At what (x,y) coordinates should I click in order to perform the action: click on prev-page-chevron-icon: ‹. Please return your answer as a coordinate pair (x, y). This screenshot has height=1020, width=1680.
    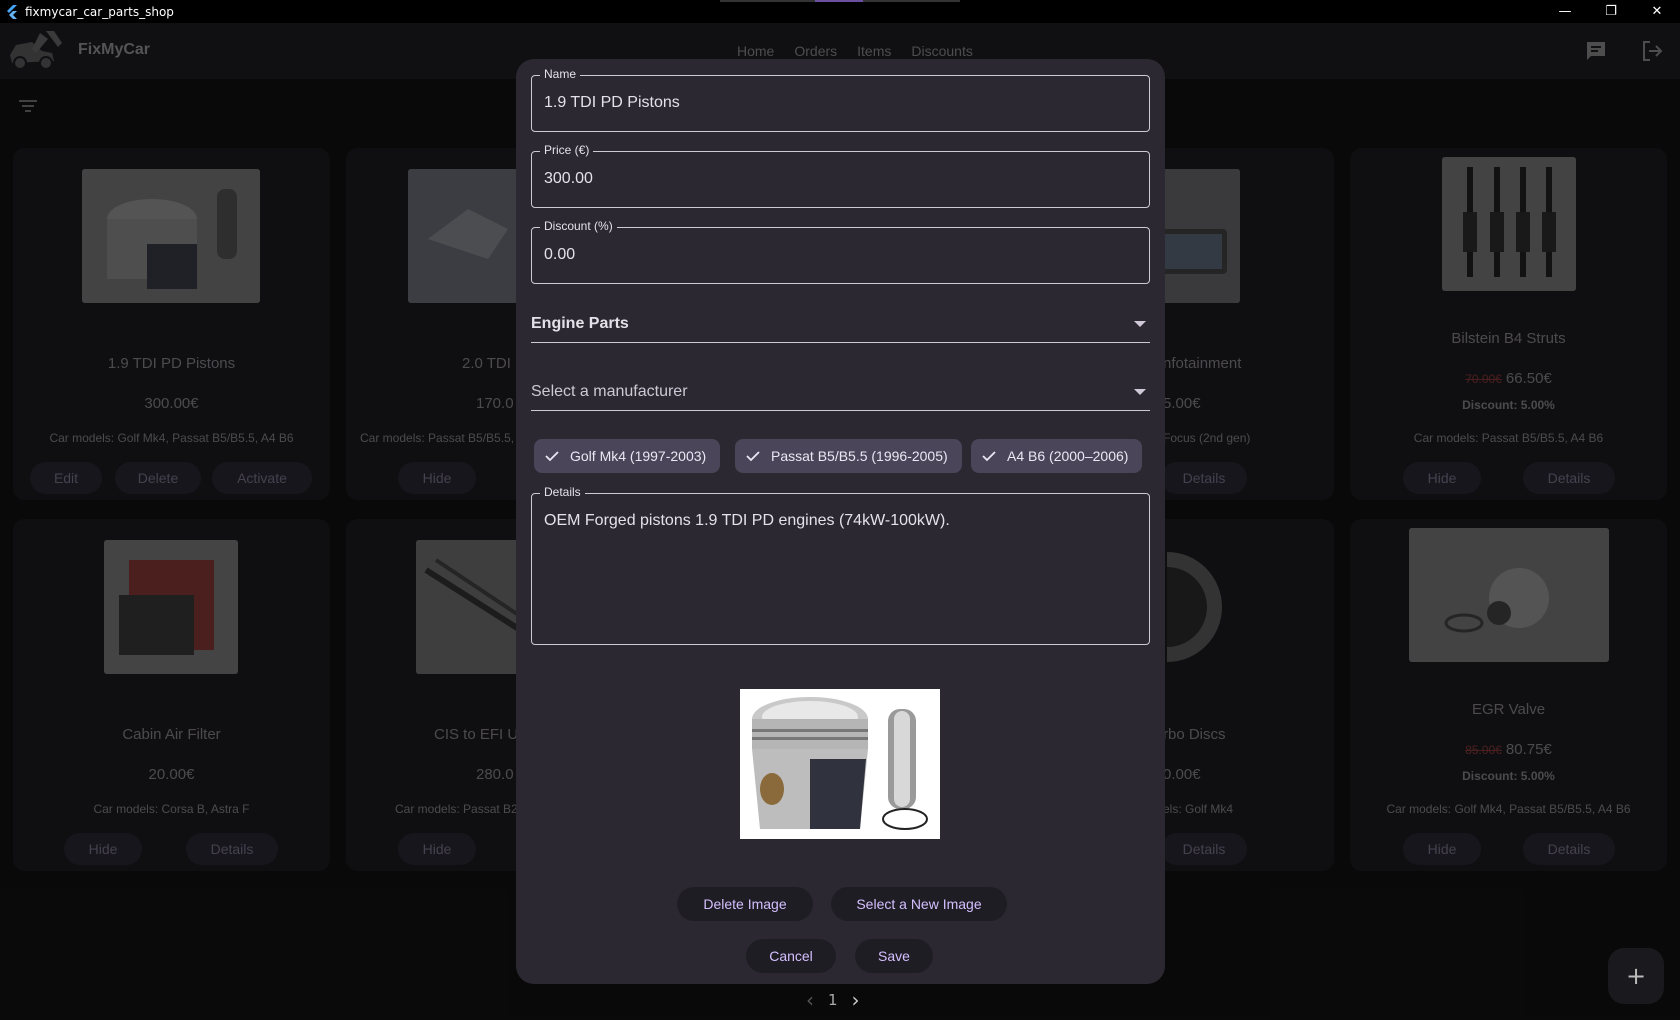
    Looking at the image, I should click on (810, 1000).